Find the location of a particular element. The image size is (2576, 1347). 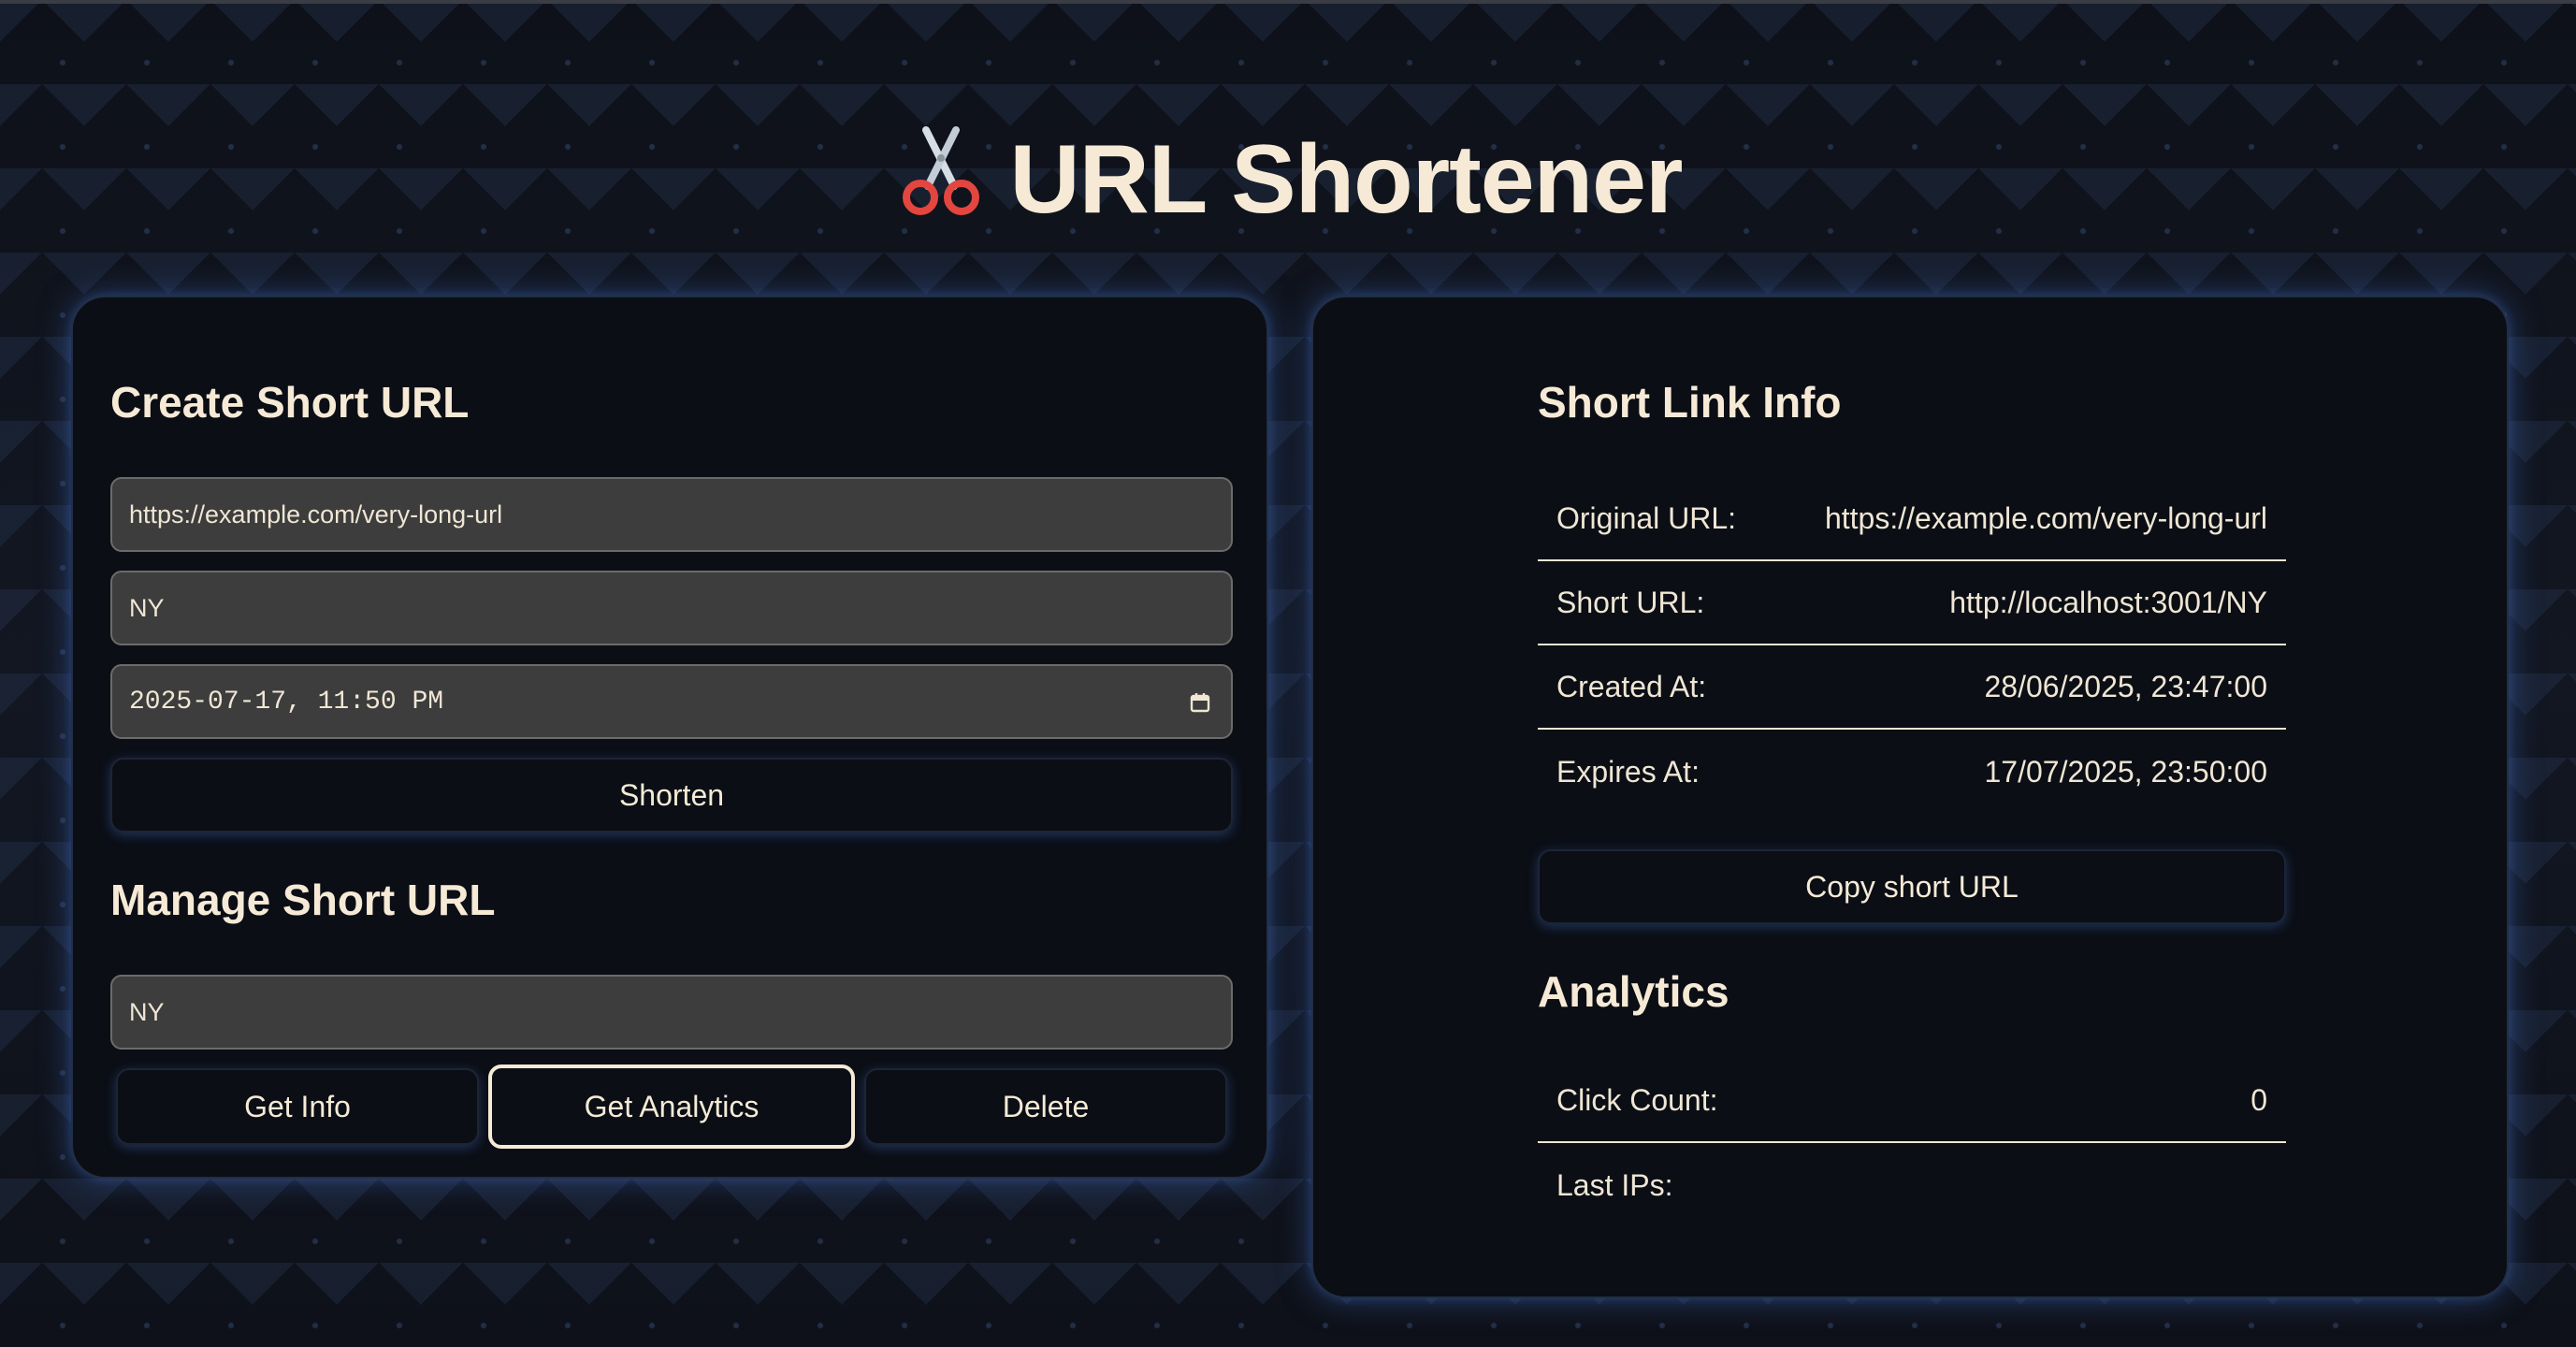

info-label: Expires At: is located at coordinates (1628, 772).